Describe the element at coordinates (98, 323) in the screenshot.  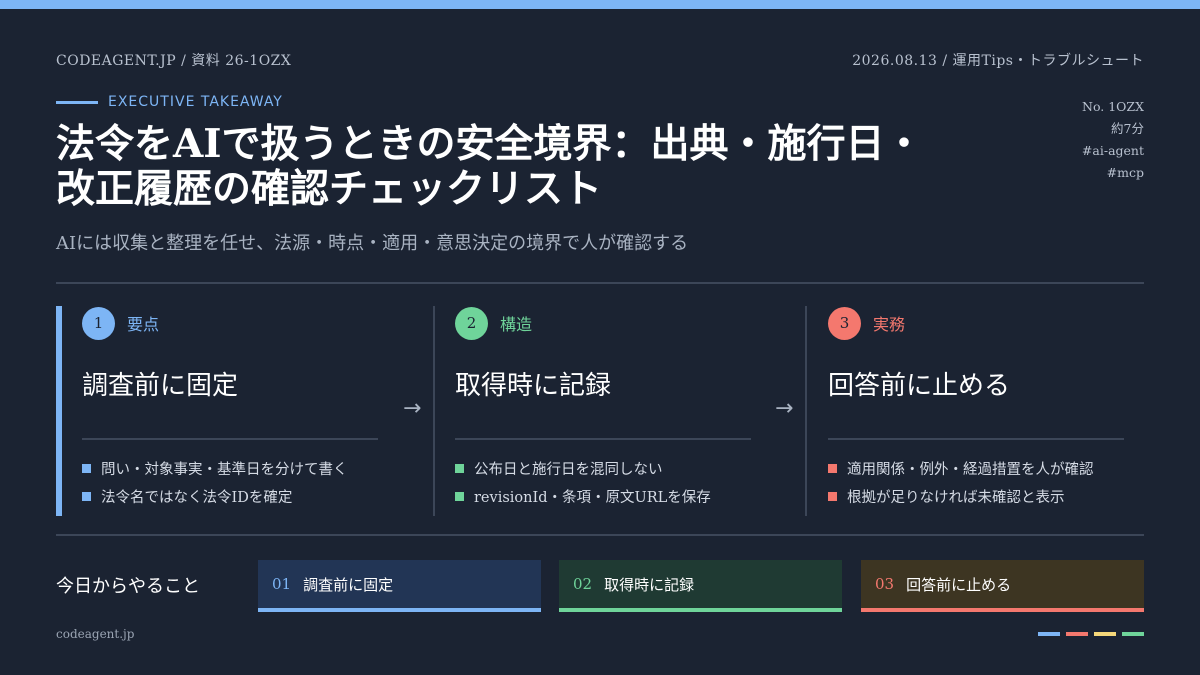
I see `step-badge: 1` at that location.